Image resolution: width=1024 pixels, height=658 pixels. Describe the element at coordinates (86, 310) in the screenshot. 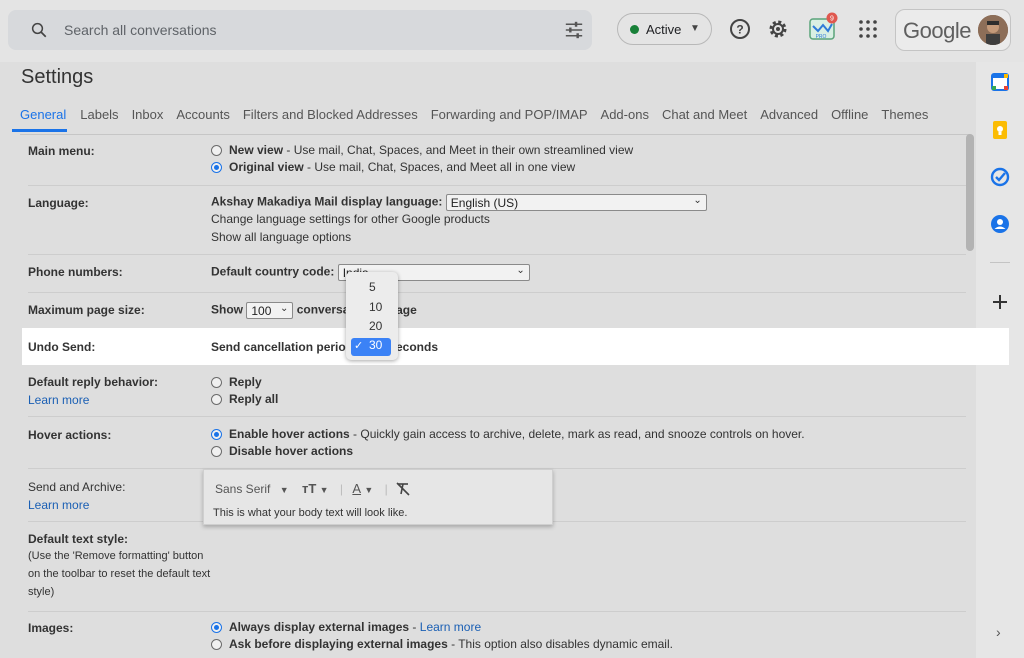

I see `page-size-label: Maximum page size:` at that location.